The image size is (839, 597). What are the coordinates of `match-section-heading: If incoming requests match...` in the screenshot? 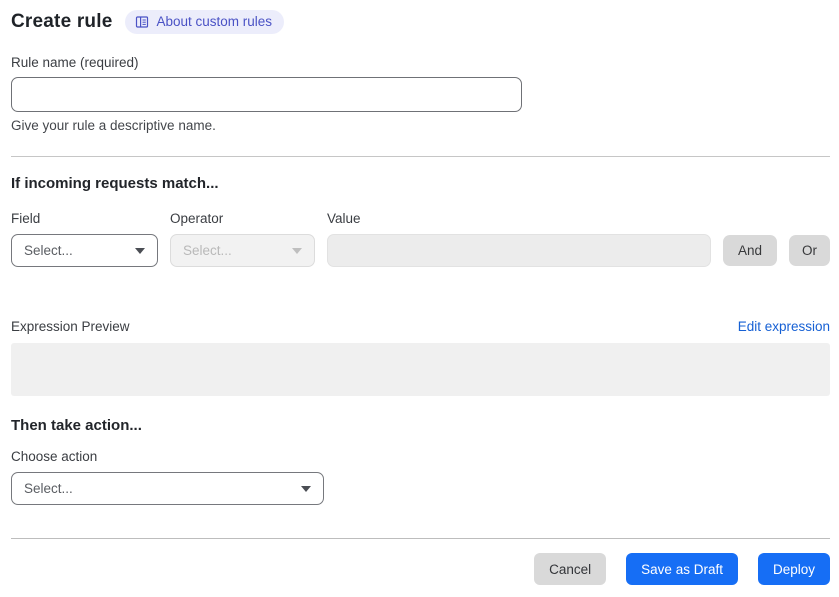 It's located at (115, 183).